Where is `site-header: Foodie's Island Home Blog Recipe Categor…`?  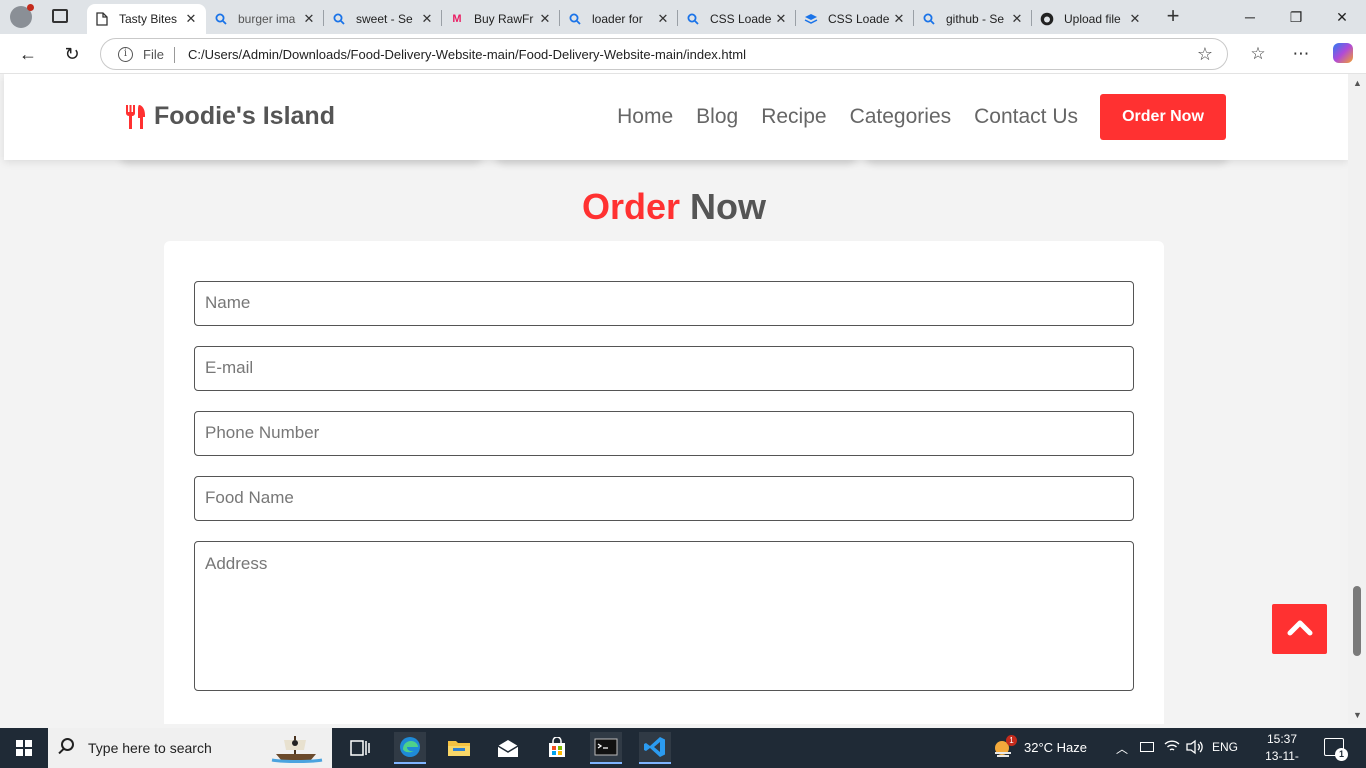 site-header: Foodie's Island Home Blog Recipe Categor… is located at coordinates (676, 117).